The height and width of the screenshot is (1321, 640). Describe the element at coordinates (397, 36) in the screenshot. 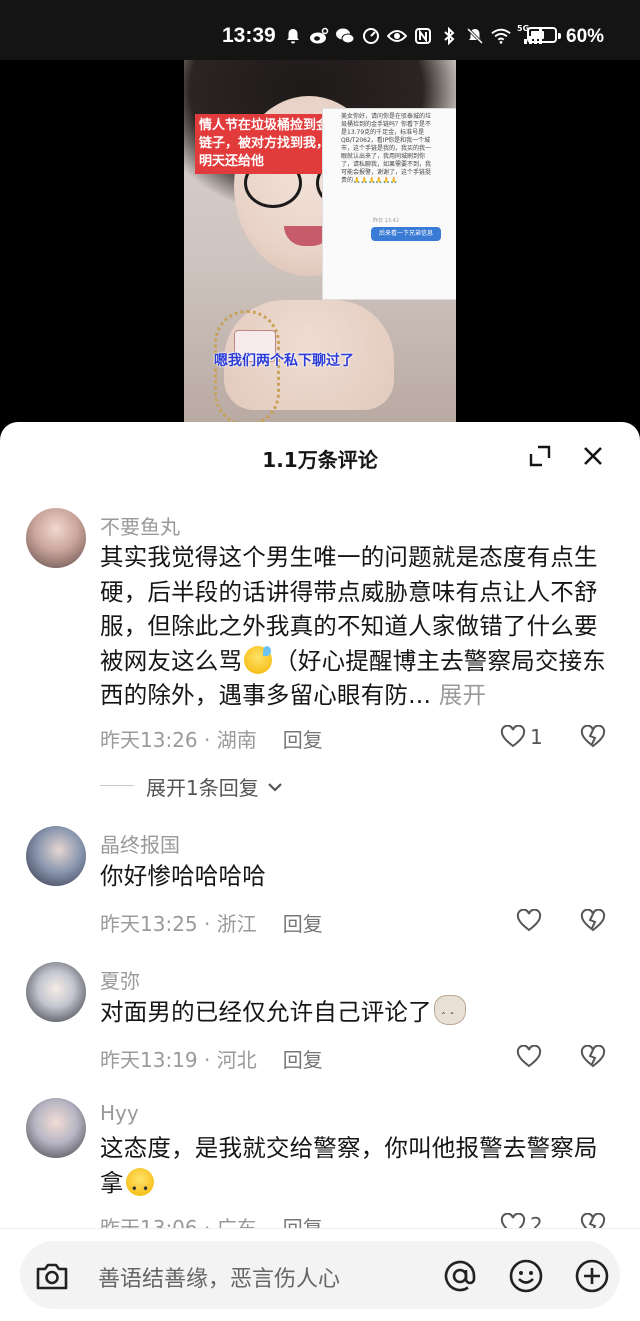

I see `eye-icon` at that location.